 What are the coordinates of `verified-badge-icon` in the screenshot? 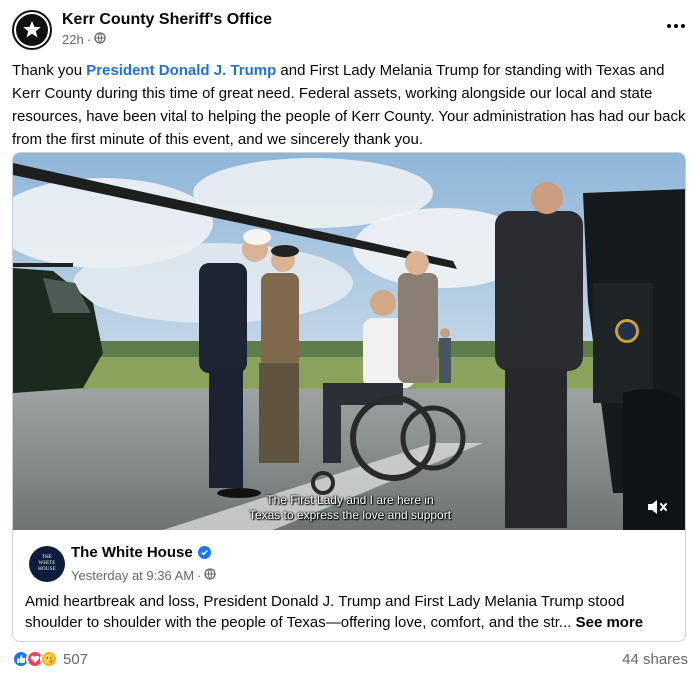 It's located at (204, 552).